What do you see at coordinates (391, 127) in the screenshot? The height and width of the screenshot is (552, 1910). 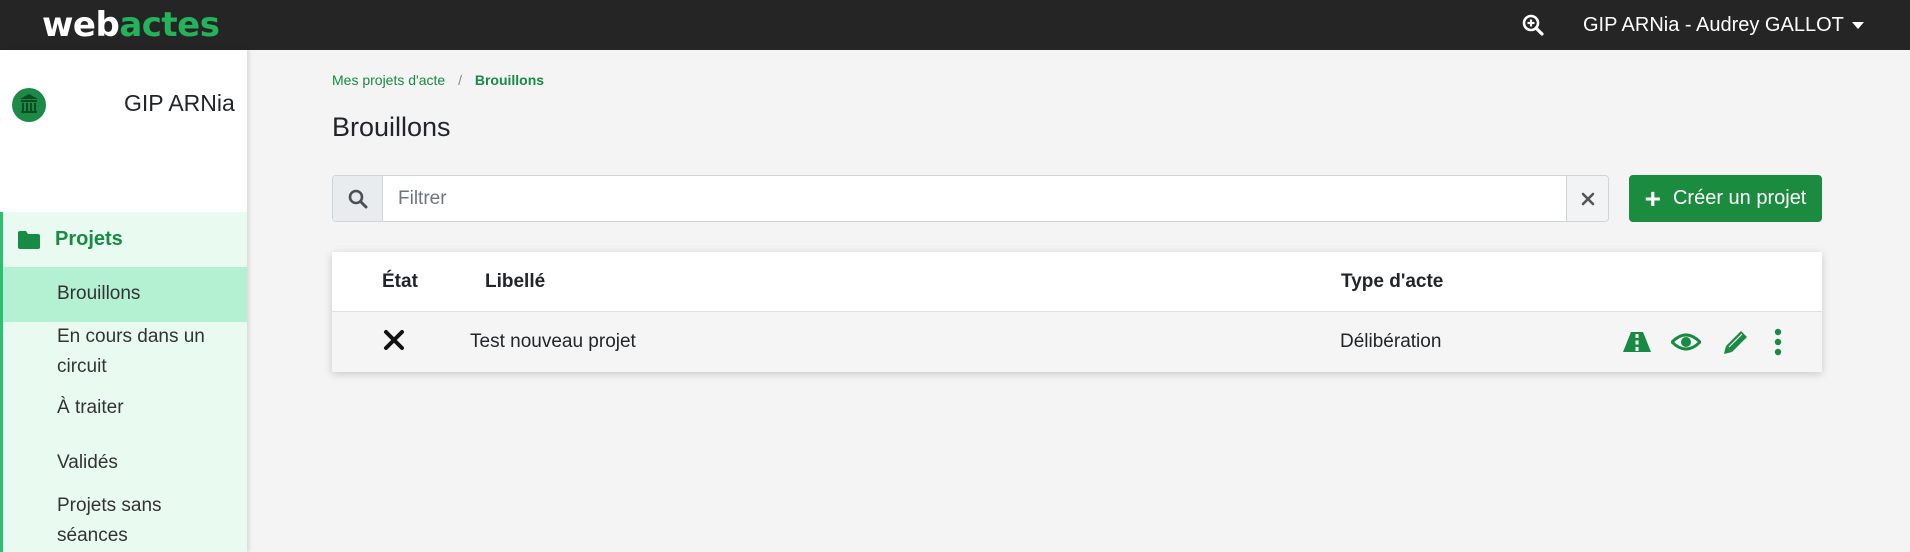 I see `page-title: Brouillons` at bounding box center [391, 127].